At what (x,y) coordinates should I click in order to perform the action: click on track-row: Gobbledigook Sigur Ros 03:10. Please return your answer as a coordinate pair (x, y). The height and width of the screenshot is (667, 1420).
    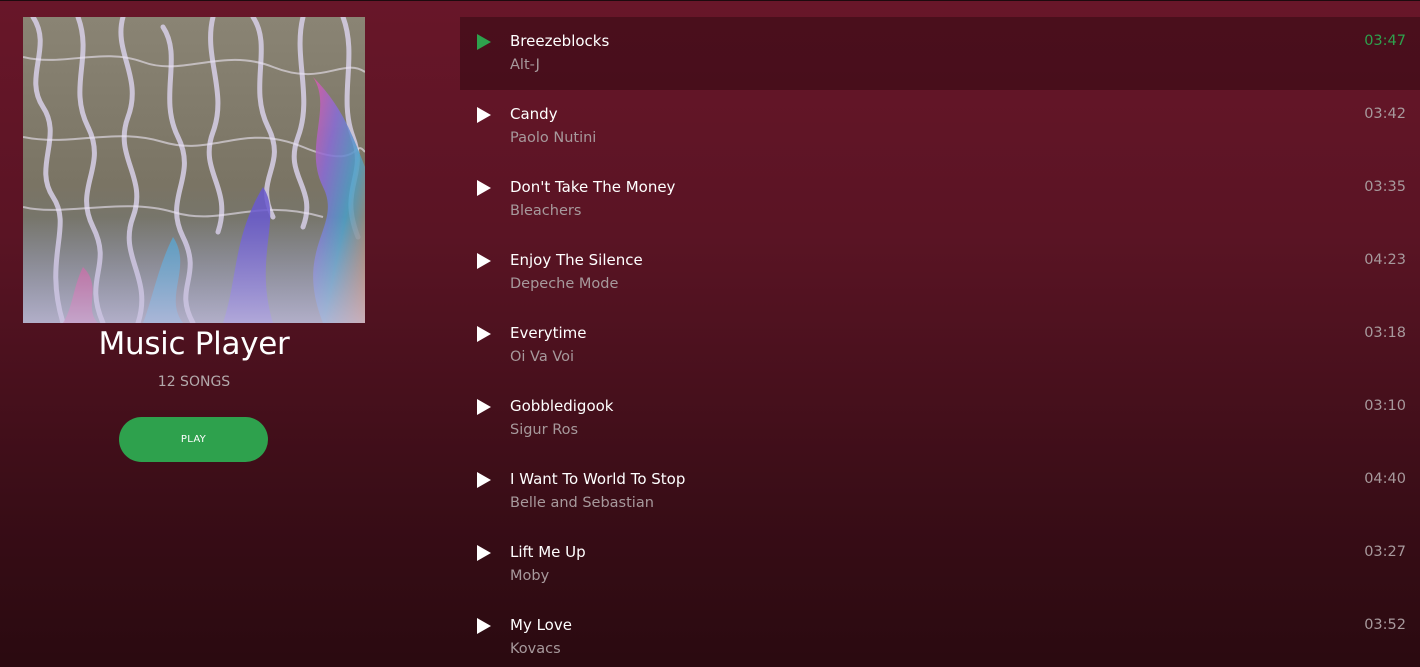
    Looking at the image, I should click on (940, 418).